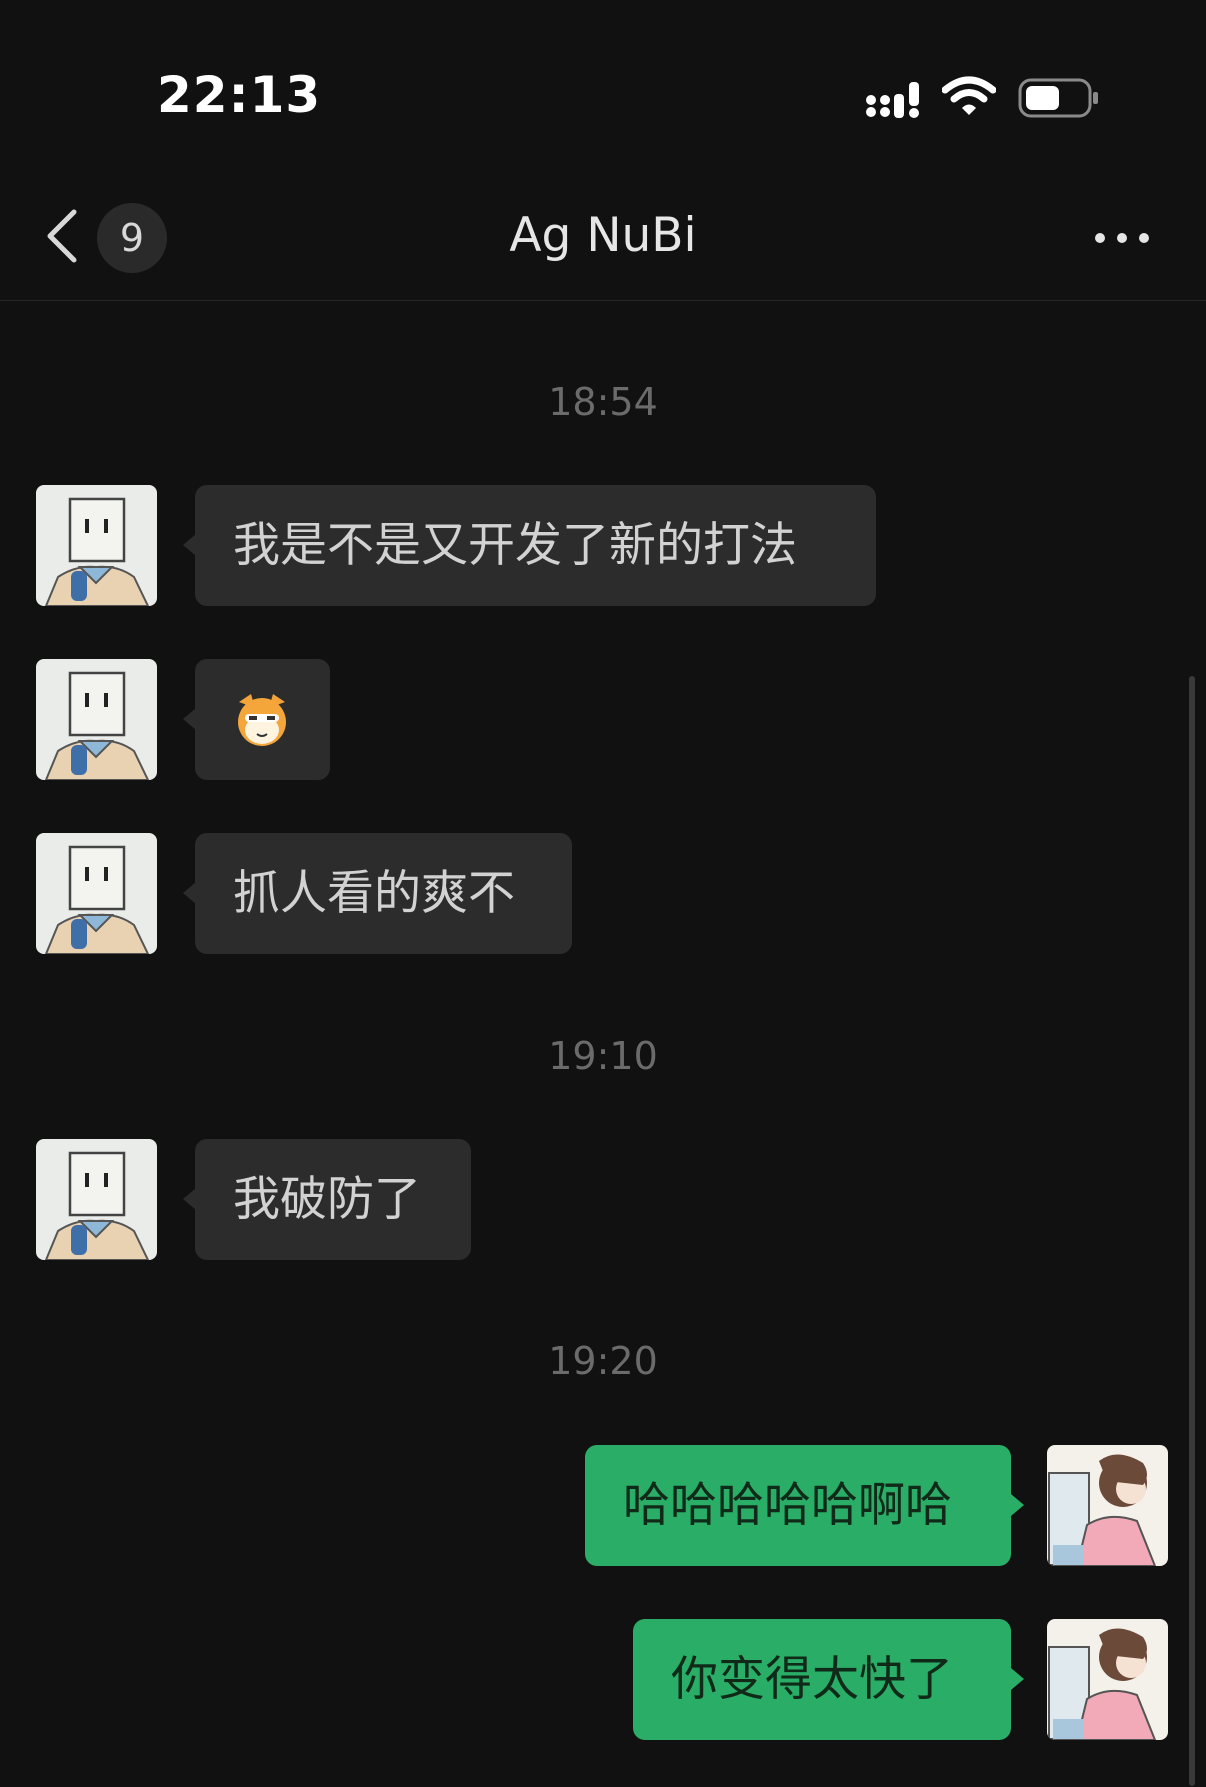 The height and width of the screenshot is (1787, 1206). I want to click on message-timestamp: 19:20, so click(603, 1361).